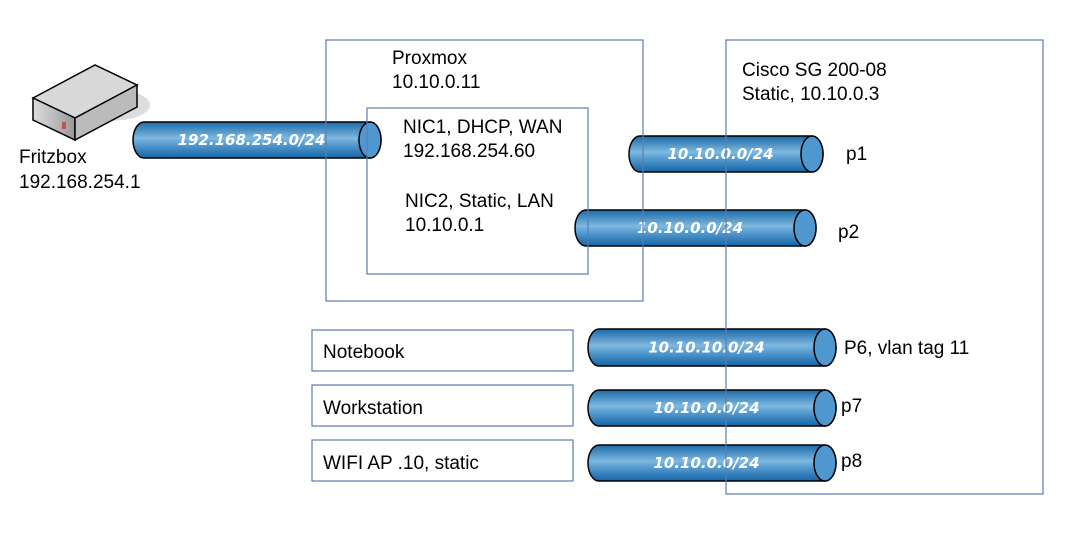 The height and width of the screenshot is (537, 1092). What do you see at coordinates (810, 94) in the screenshot?
I see `cisco-config: Static, 10.10.0.3` at bounding box center [810, 94].